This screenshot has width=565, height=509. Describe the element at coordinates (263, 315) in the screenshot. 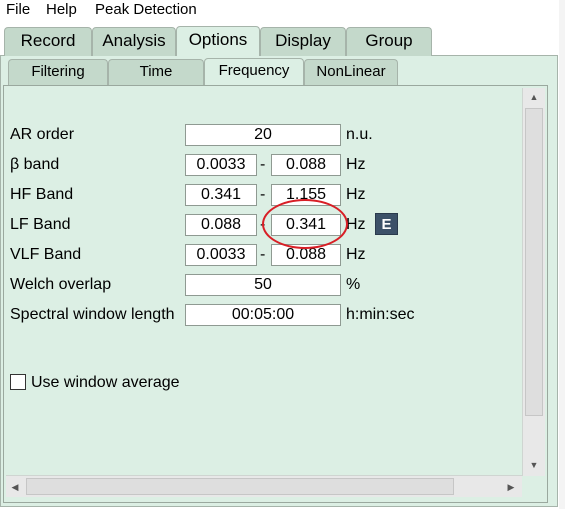

I see `spectral-window-input: 00:05:00` at that location.